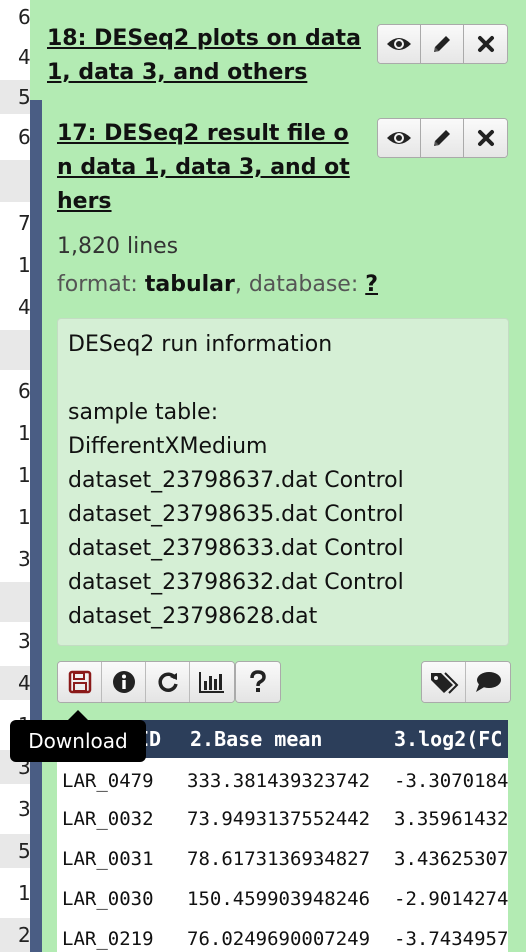 The height and width of the screenshot is (952, 526). What do you see at coordinates (108, 899) in the screenshot?
I see `table-cell: LAR_0030` at bounding box center [108, 899].